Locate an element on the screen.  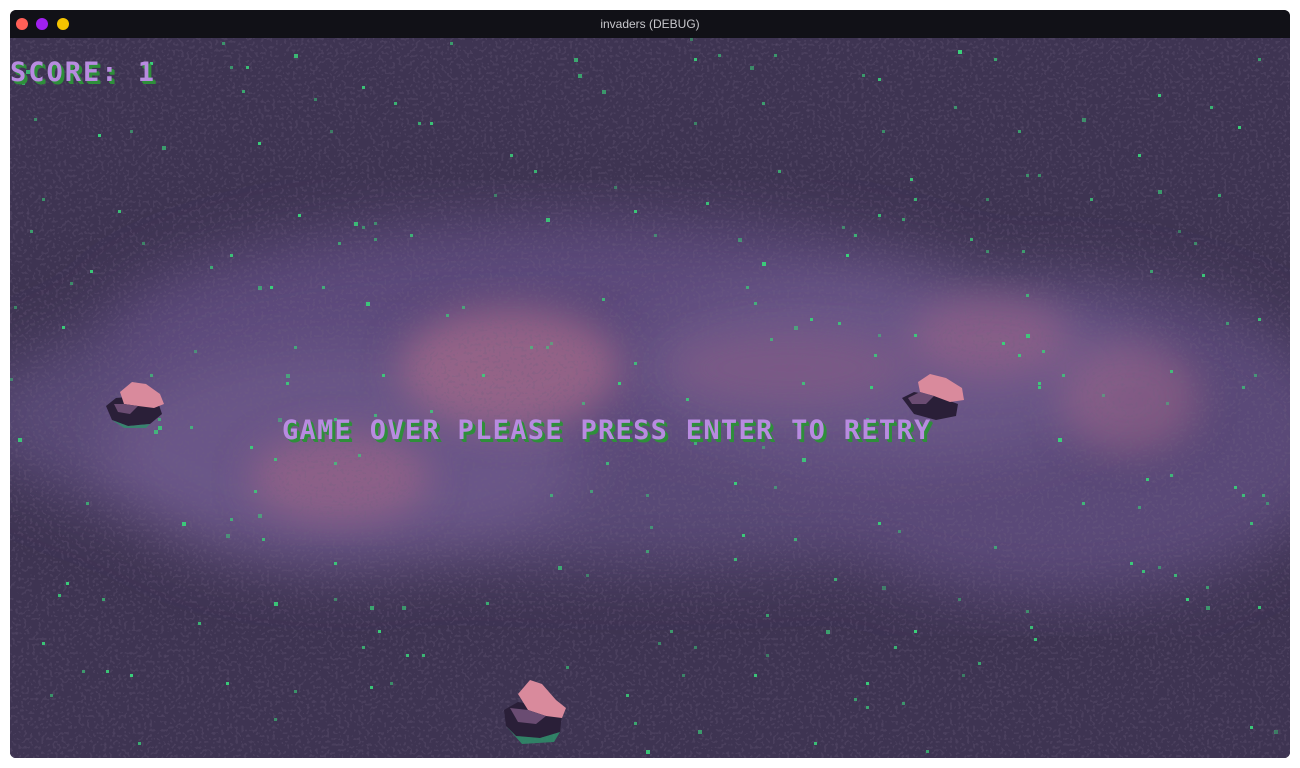
game-over-message: GAME OVER PLEASE PRESS ENTER TO RETRY is located at coordinates (607, 430).